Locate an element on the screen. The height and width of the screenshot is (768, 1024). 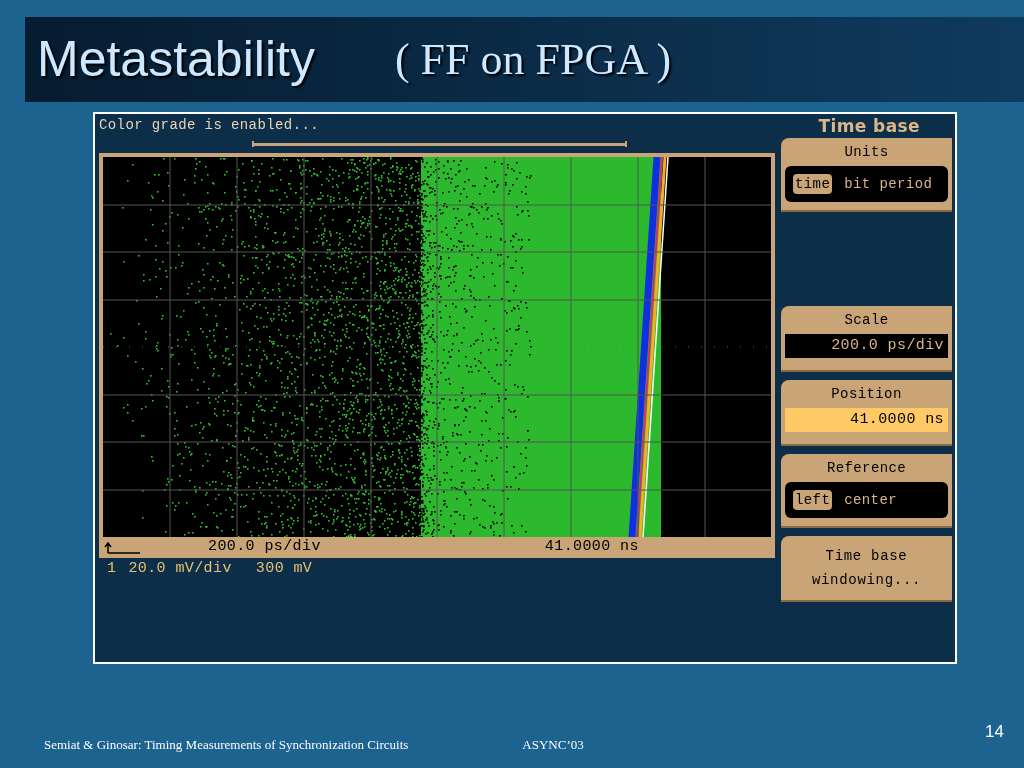
page-number: 14 is located at coordinates (994, 731).